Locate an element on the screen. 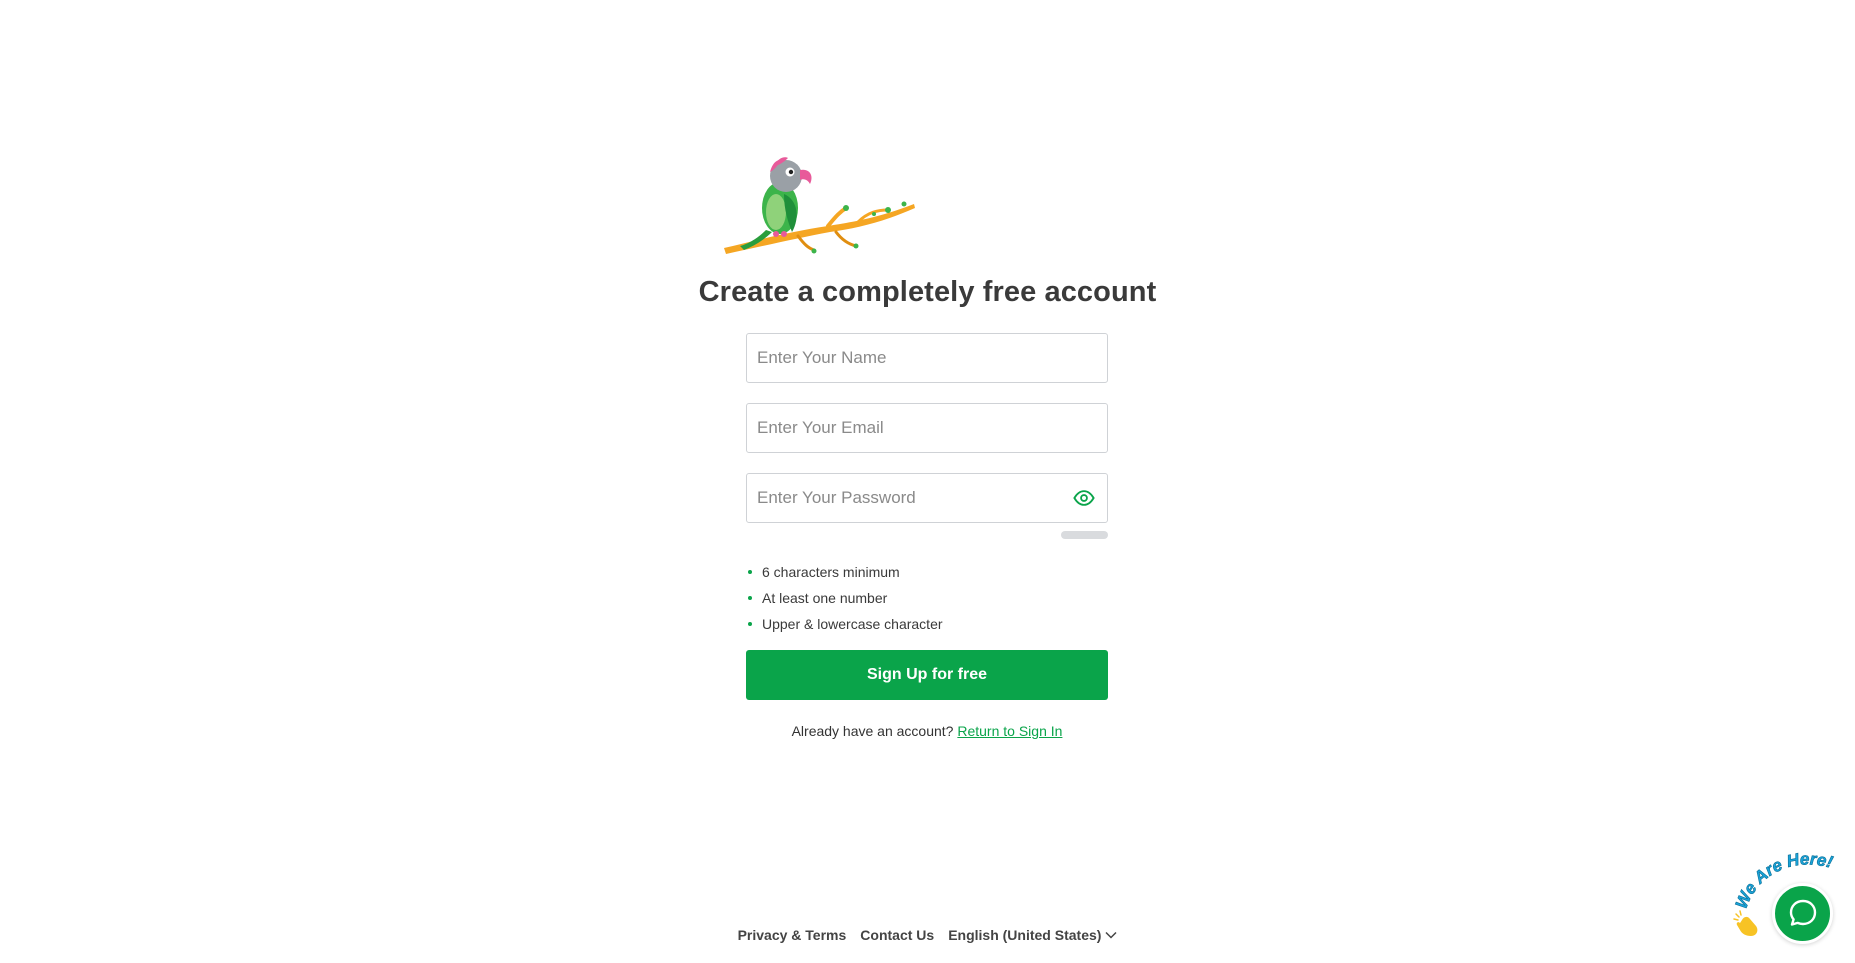 This screenshot has height=963, width=1855. chat-bubble-icon is located at coordinates (1803, 912).